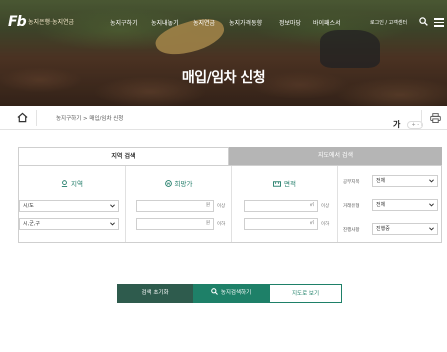 The image size is (447, 352). I want to click on brand-name: 농지은행·농지연금, so click(51, 21).